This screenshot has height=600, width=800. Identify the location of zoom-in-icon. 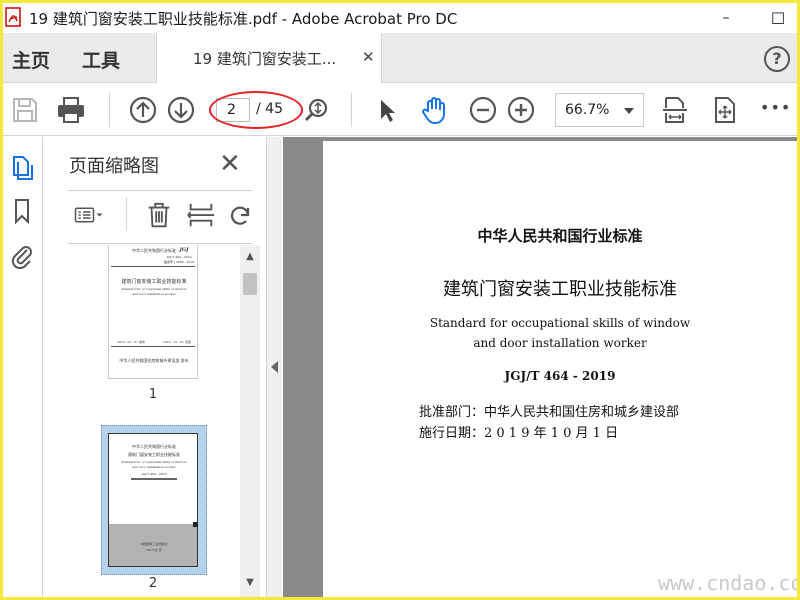
(521, 110).